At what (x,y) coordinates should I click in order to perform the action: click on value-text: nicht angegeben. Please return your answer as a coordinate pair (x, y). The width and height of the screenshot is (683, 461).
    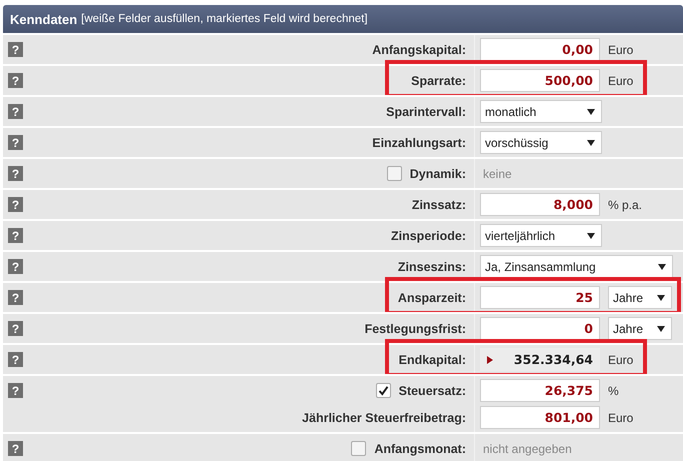
    Looking at the image, I should click on (527, 449).